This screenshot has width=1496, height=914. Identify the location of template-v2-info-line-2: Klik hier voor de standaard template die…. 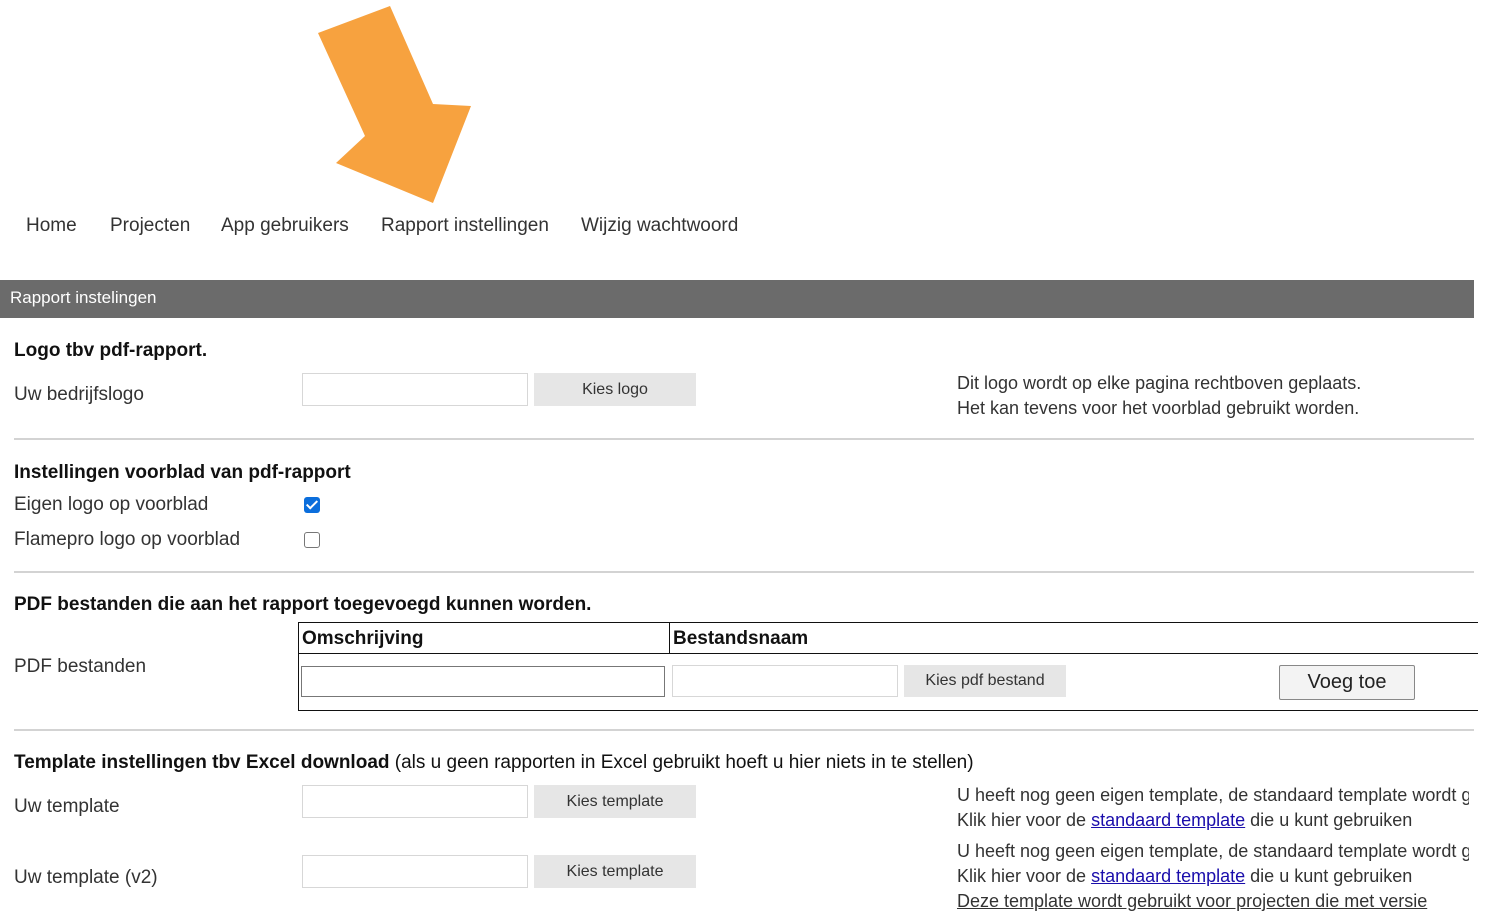
(1213, 876).